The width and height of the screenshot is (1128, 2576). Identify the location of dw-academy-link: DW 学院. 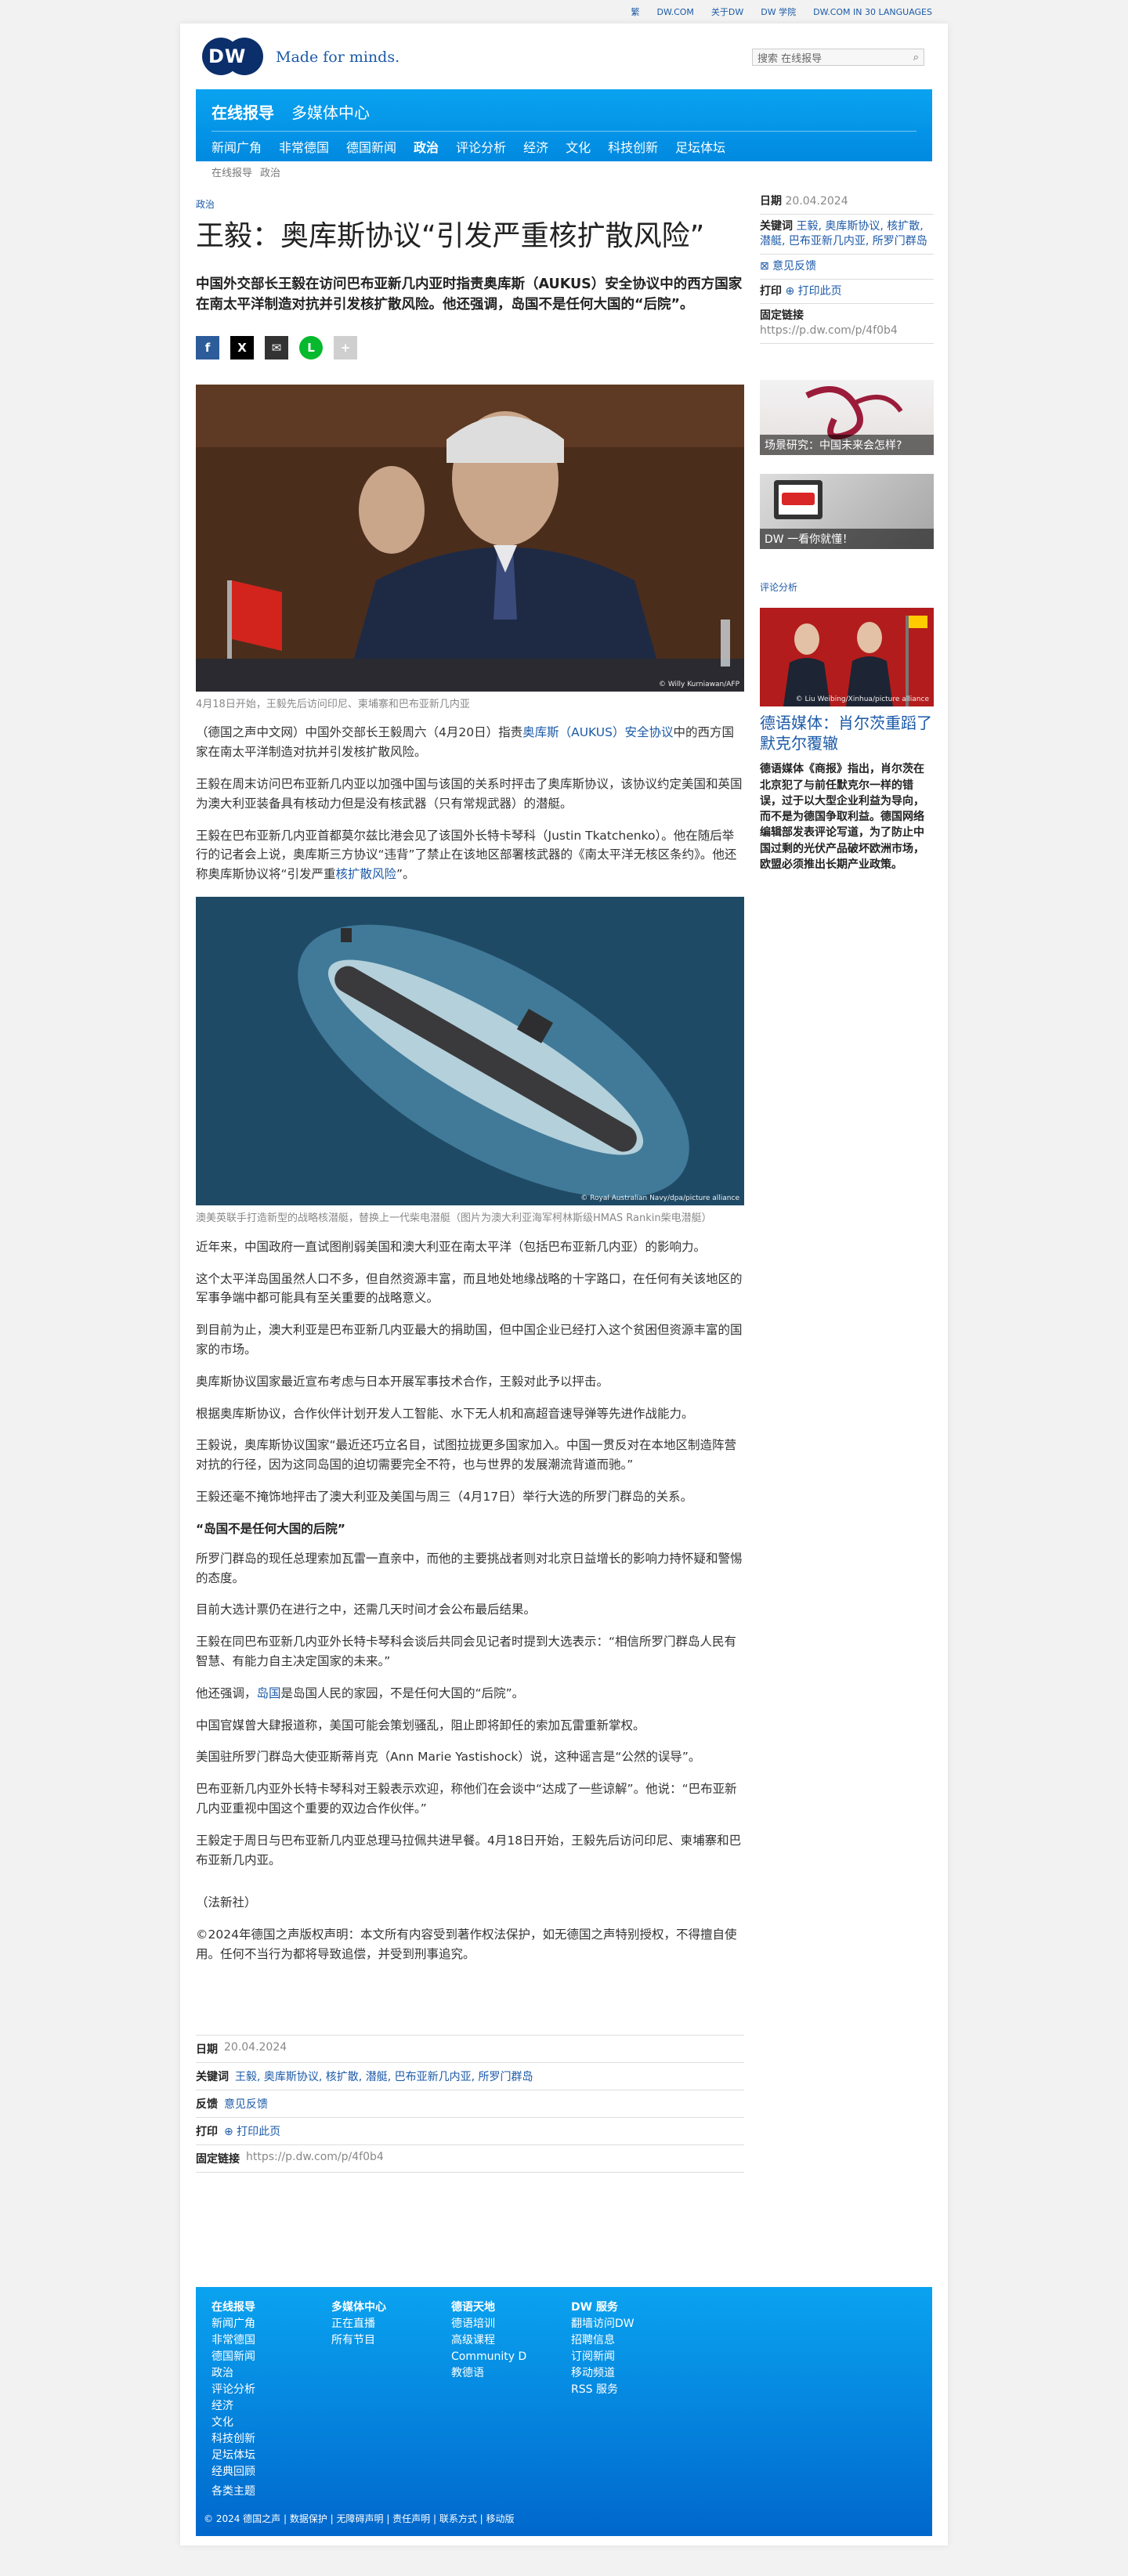
(778, 11).